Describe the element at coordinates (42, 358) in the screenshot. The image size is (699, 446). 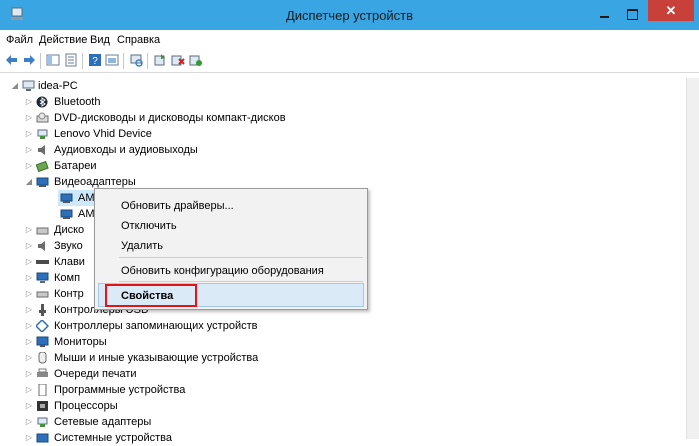
I see `mouse-icon` at that location.